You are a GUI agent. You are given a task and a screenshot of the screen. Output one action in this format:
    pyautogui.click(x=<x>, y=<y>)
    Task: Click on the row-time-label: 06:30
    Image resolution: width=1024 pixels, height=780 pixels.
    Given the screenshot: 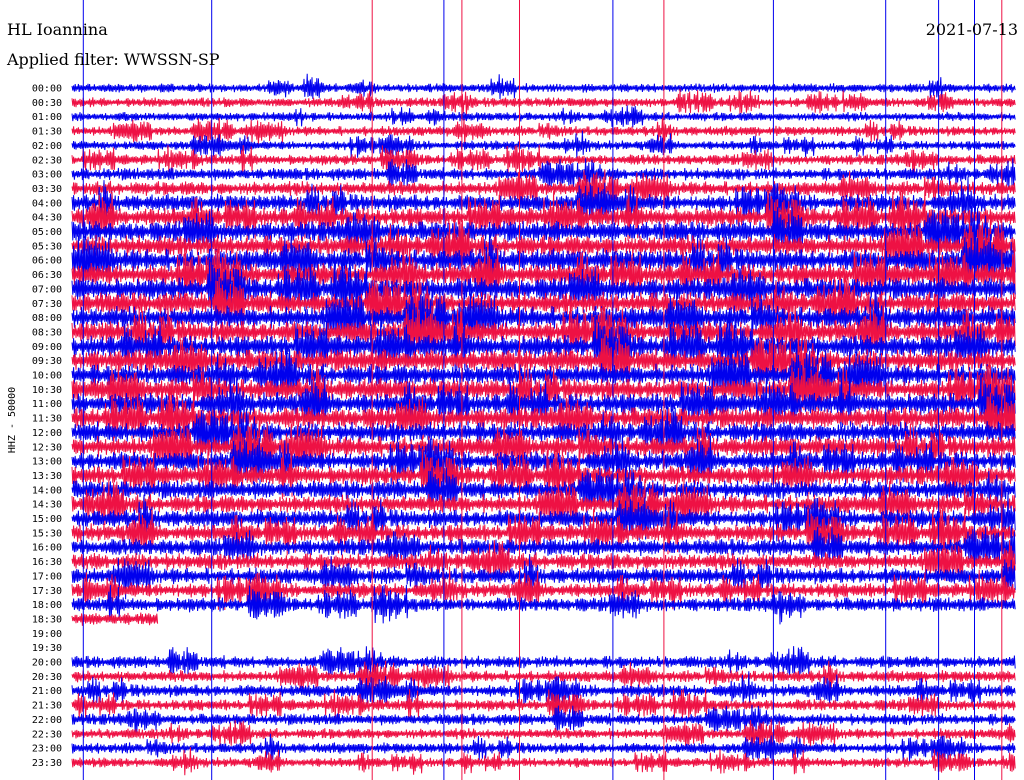 What is the action you would take?
    pyautogui.click(x=47, y=275)
    